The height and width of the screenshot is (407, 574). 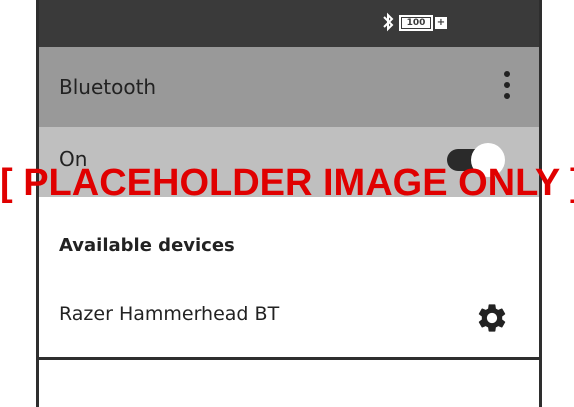 What do you see at coordinates (289, 320) in the screenshot?
I see `device-list-item: Razer Hammerhead BT` at bounding box center [289, 320].